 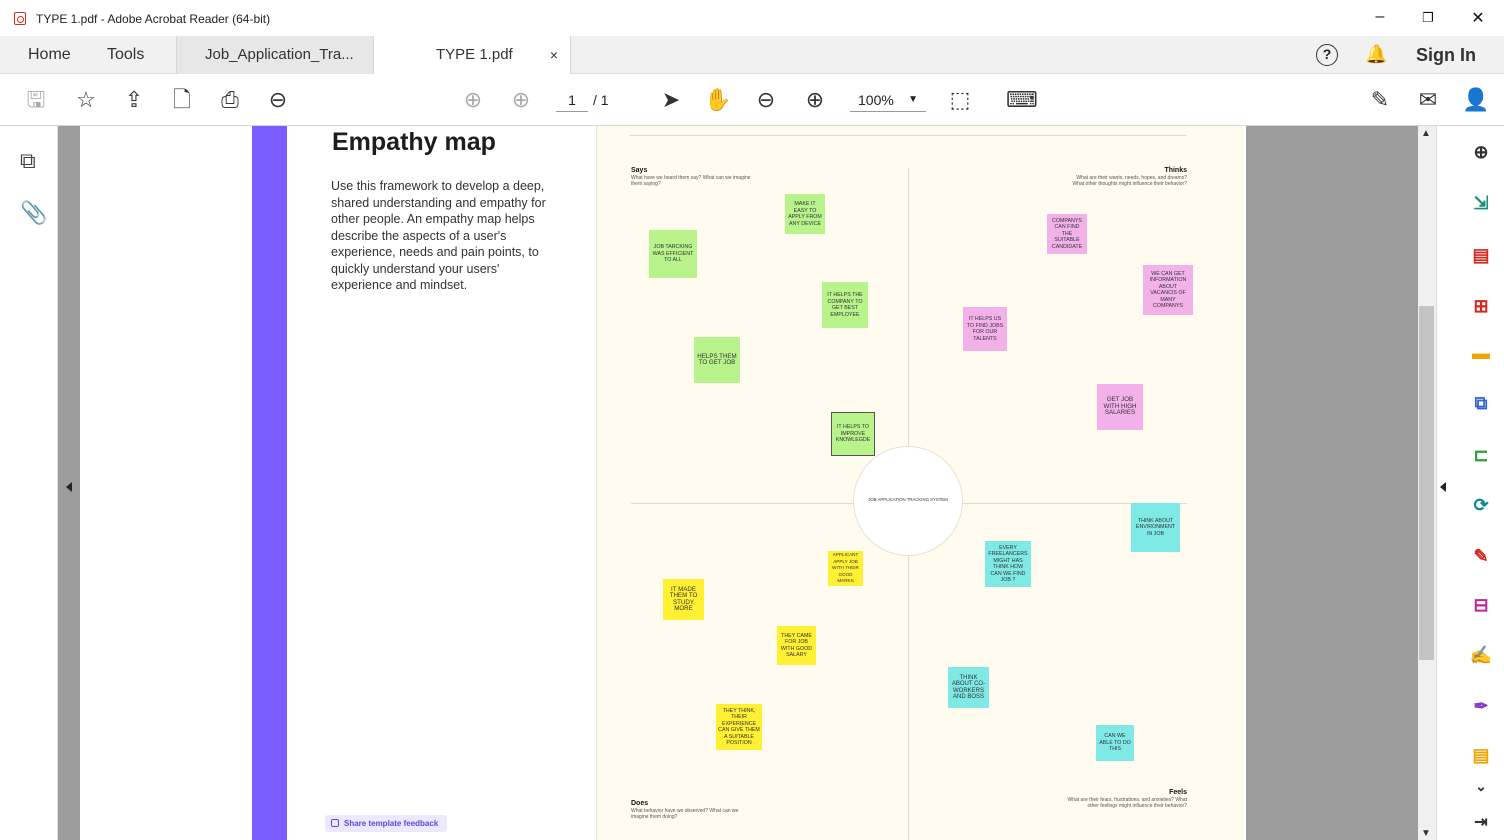 What do you see at coordinates (1426, 133) in the screenshot?
I see `scroll-up-icon: ▲` at bounding box center [1426, 133].